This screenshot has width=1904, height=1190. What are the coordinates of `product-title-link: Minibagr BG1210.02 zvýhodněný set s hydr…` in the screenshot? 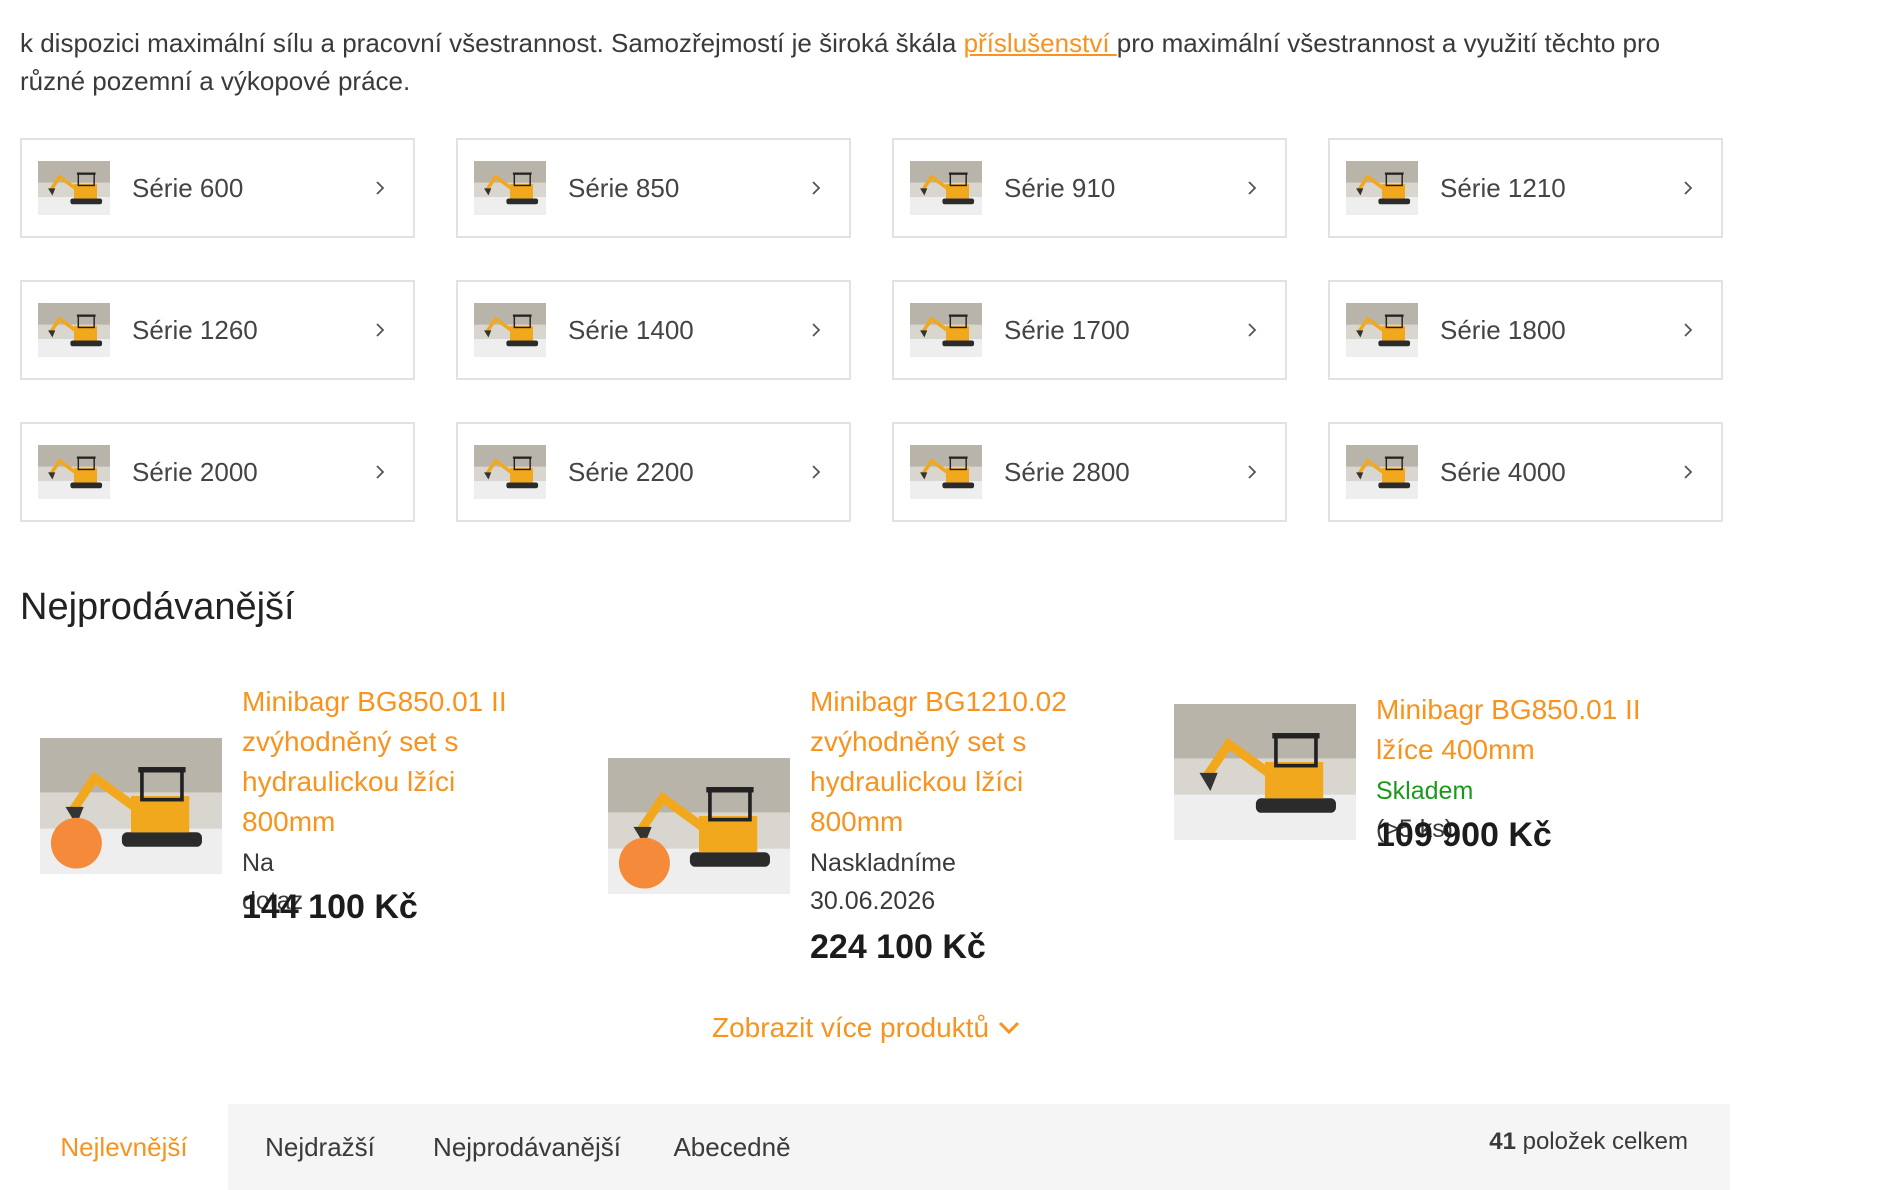 It's located at (955, 762).